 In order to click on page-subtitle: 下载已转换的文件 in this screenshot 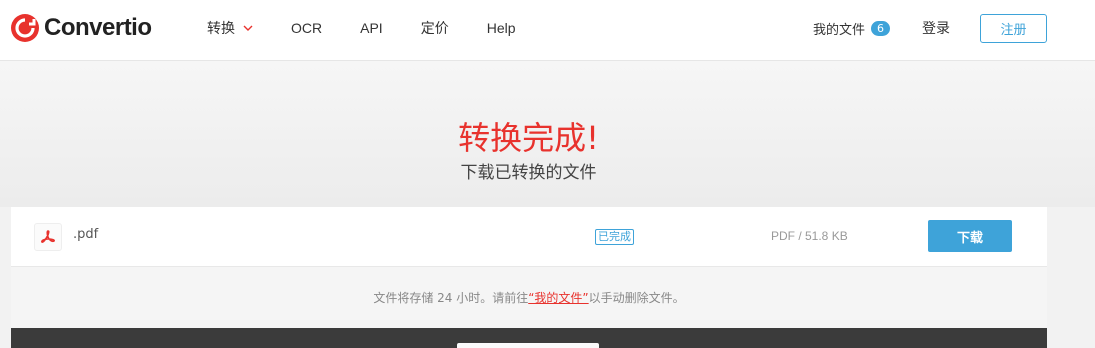, I will do `click(528, 173)`.